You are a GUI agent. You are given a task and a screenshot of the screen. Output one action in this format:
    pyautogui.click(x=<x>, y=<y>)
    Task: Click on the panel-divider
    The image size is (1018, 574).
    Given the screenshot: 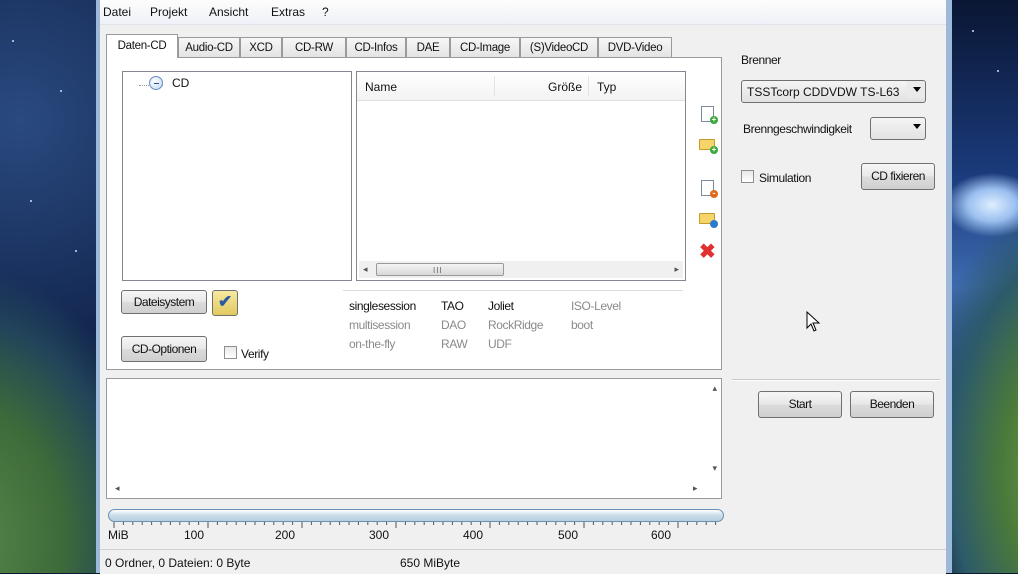 What is the action you would take?
    pyautogui.click(x=836, y=380)
    